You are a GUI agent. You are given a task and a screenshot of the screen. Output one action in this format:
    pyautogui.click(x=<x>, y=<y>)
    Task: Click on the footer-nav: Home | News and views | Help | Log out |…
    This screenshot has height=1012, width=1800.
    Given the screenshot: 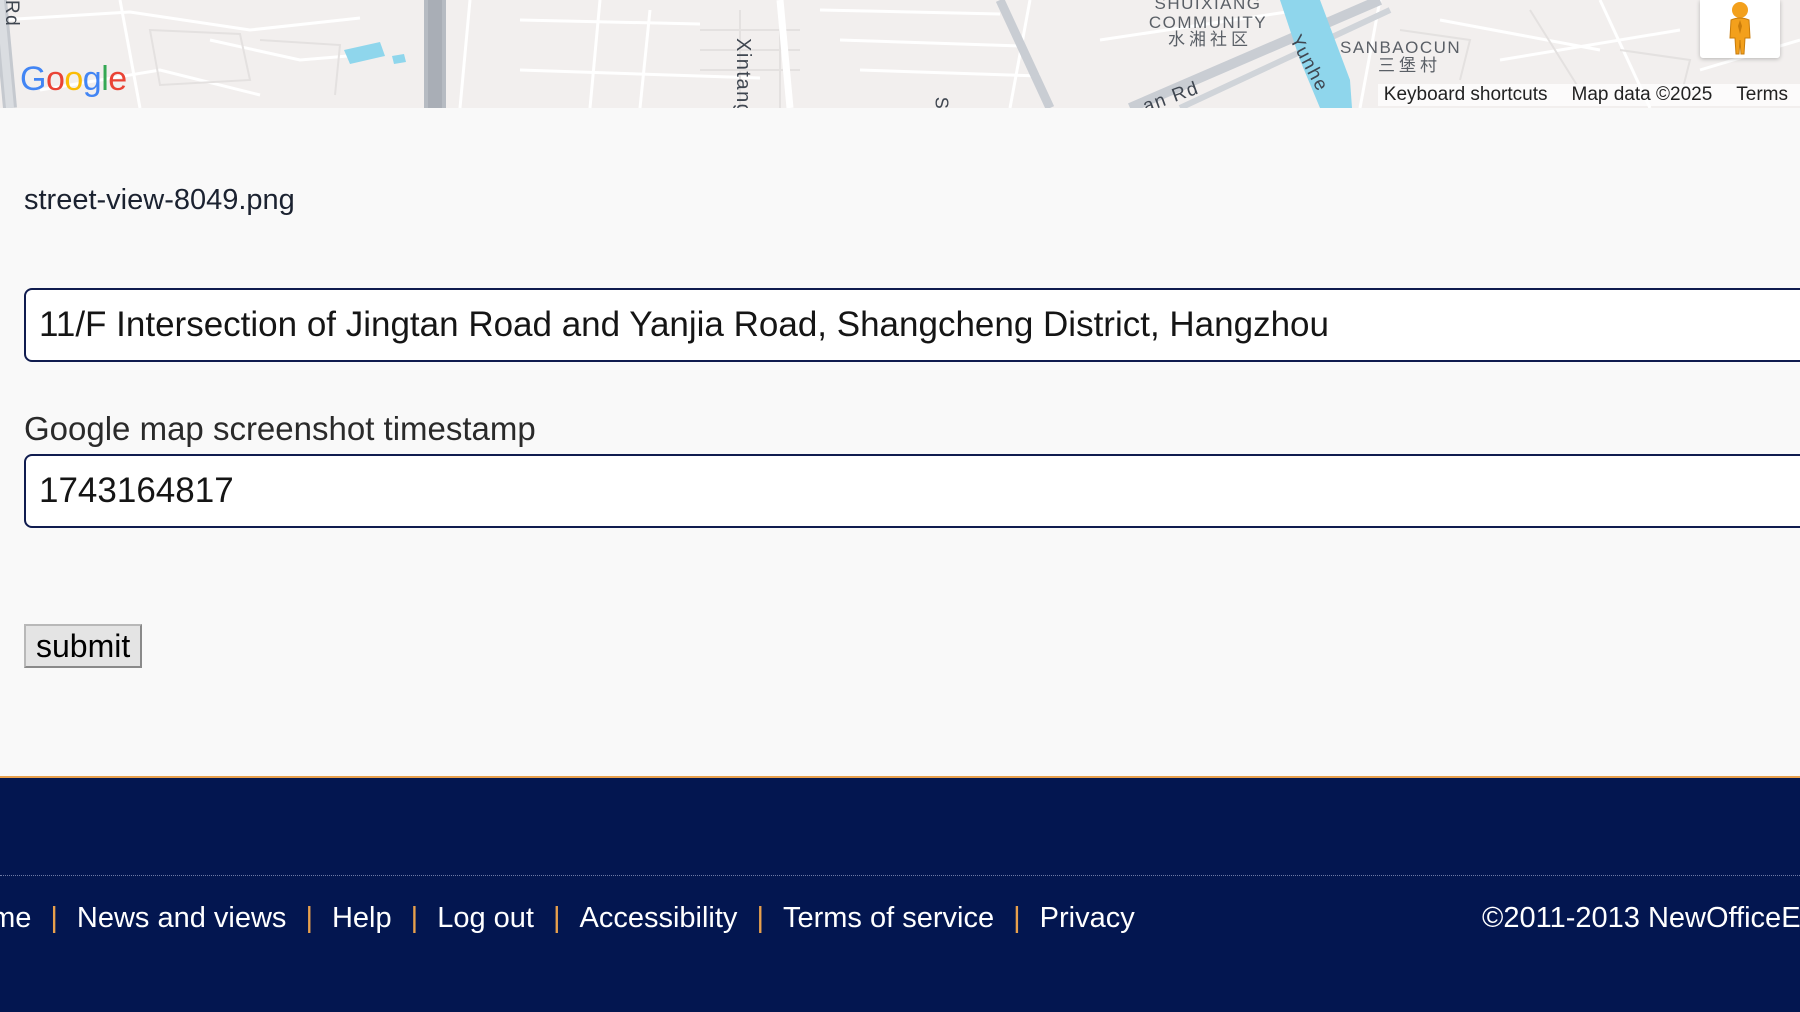 What is the action you would take?
    pyautogui.click(x=567, y=918)
    